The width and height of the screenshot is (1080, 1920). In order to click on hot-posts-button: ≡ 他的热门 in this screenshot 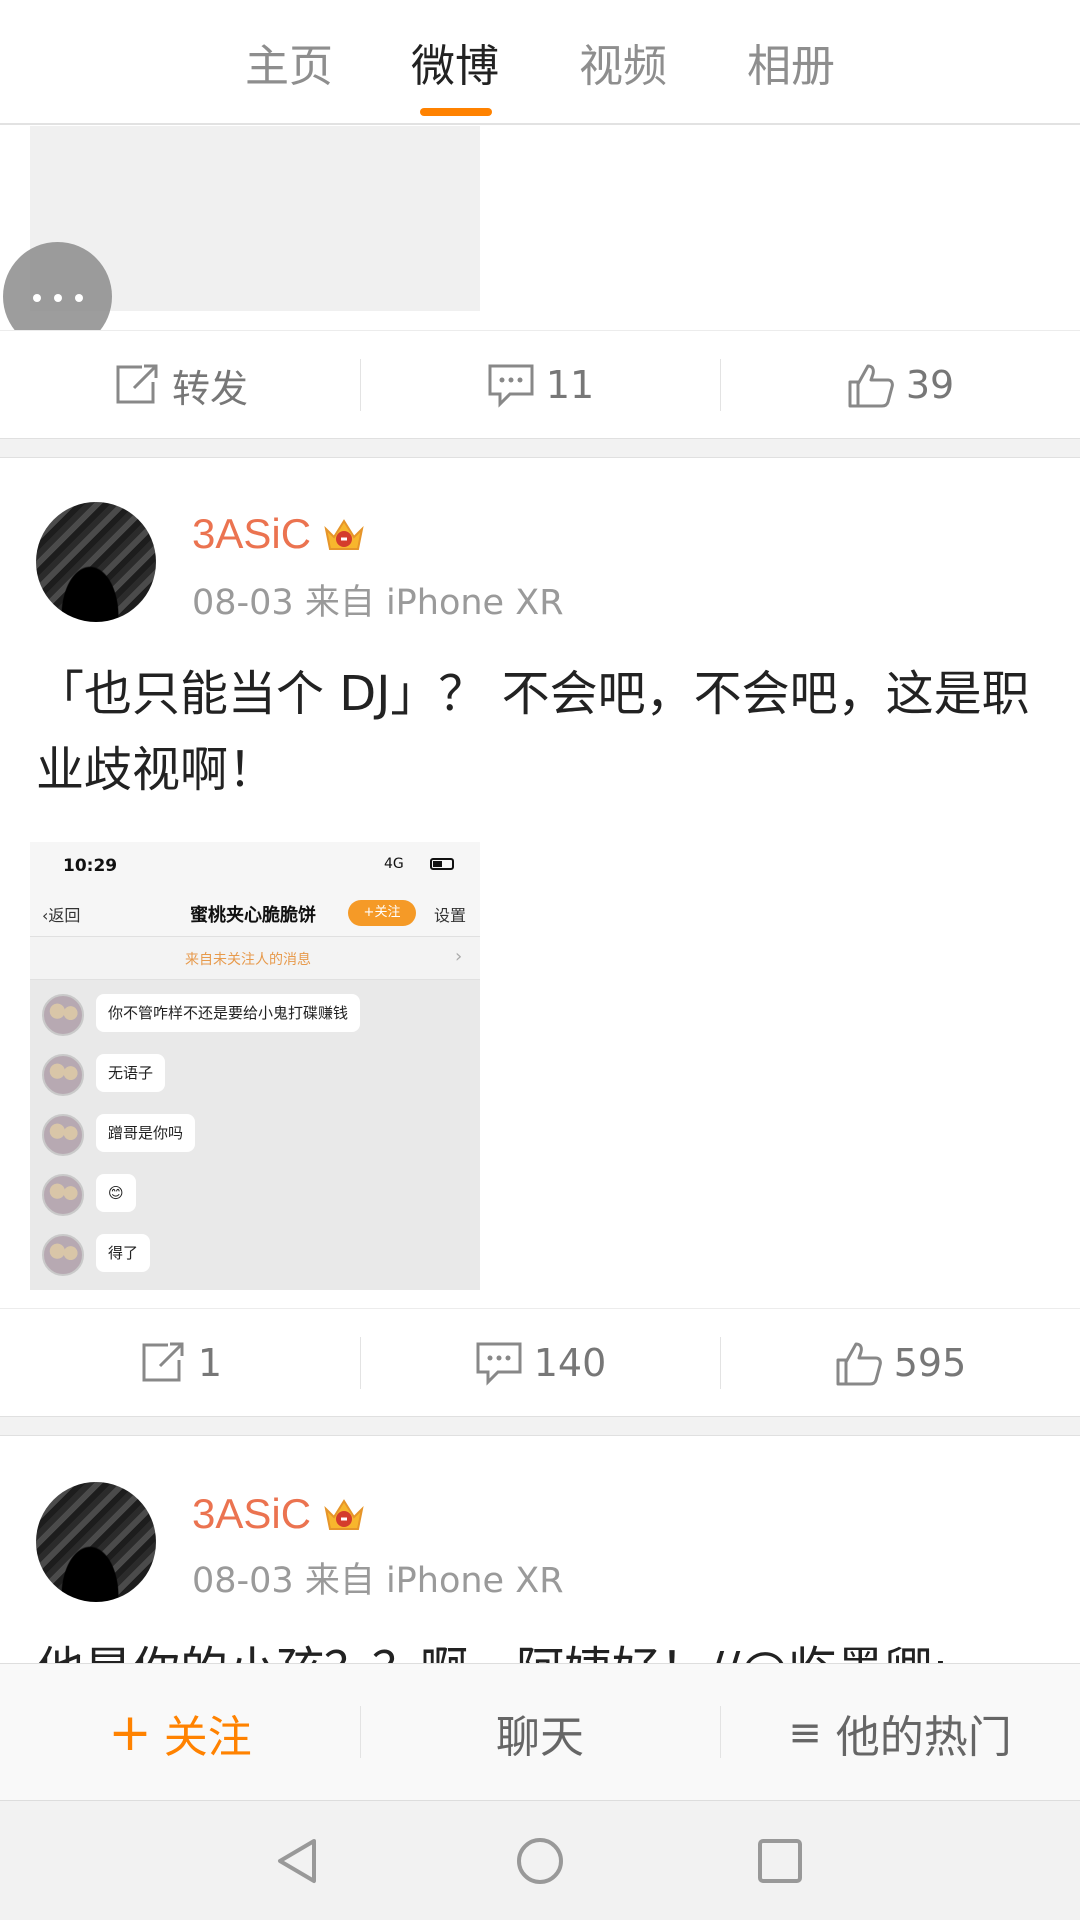, I will do `click(900, 1732)`.